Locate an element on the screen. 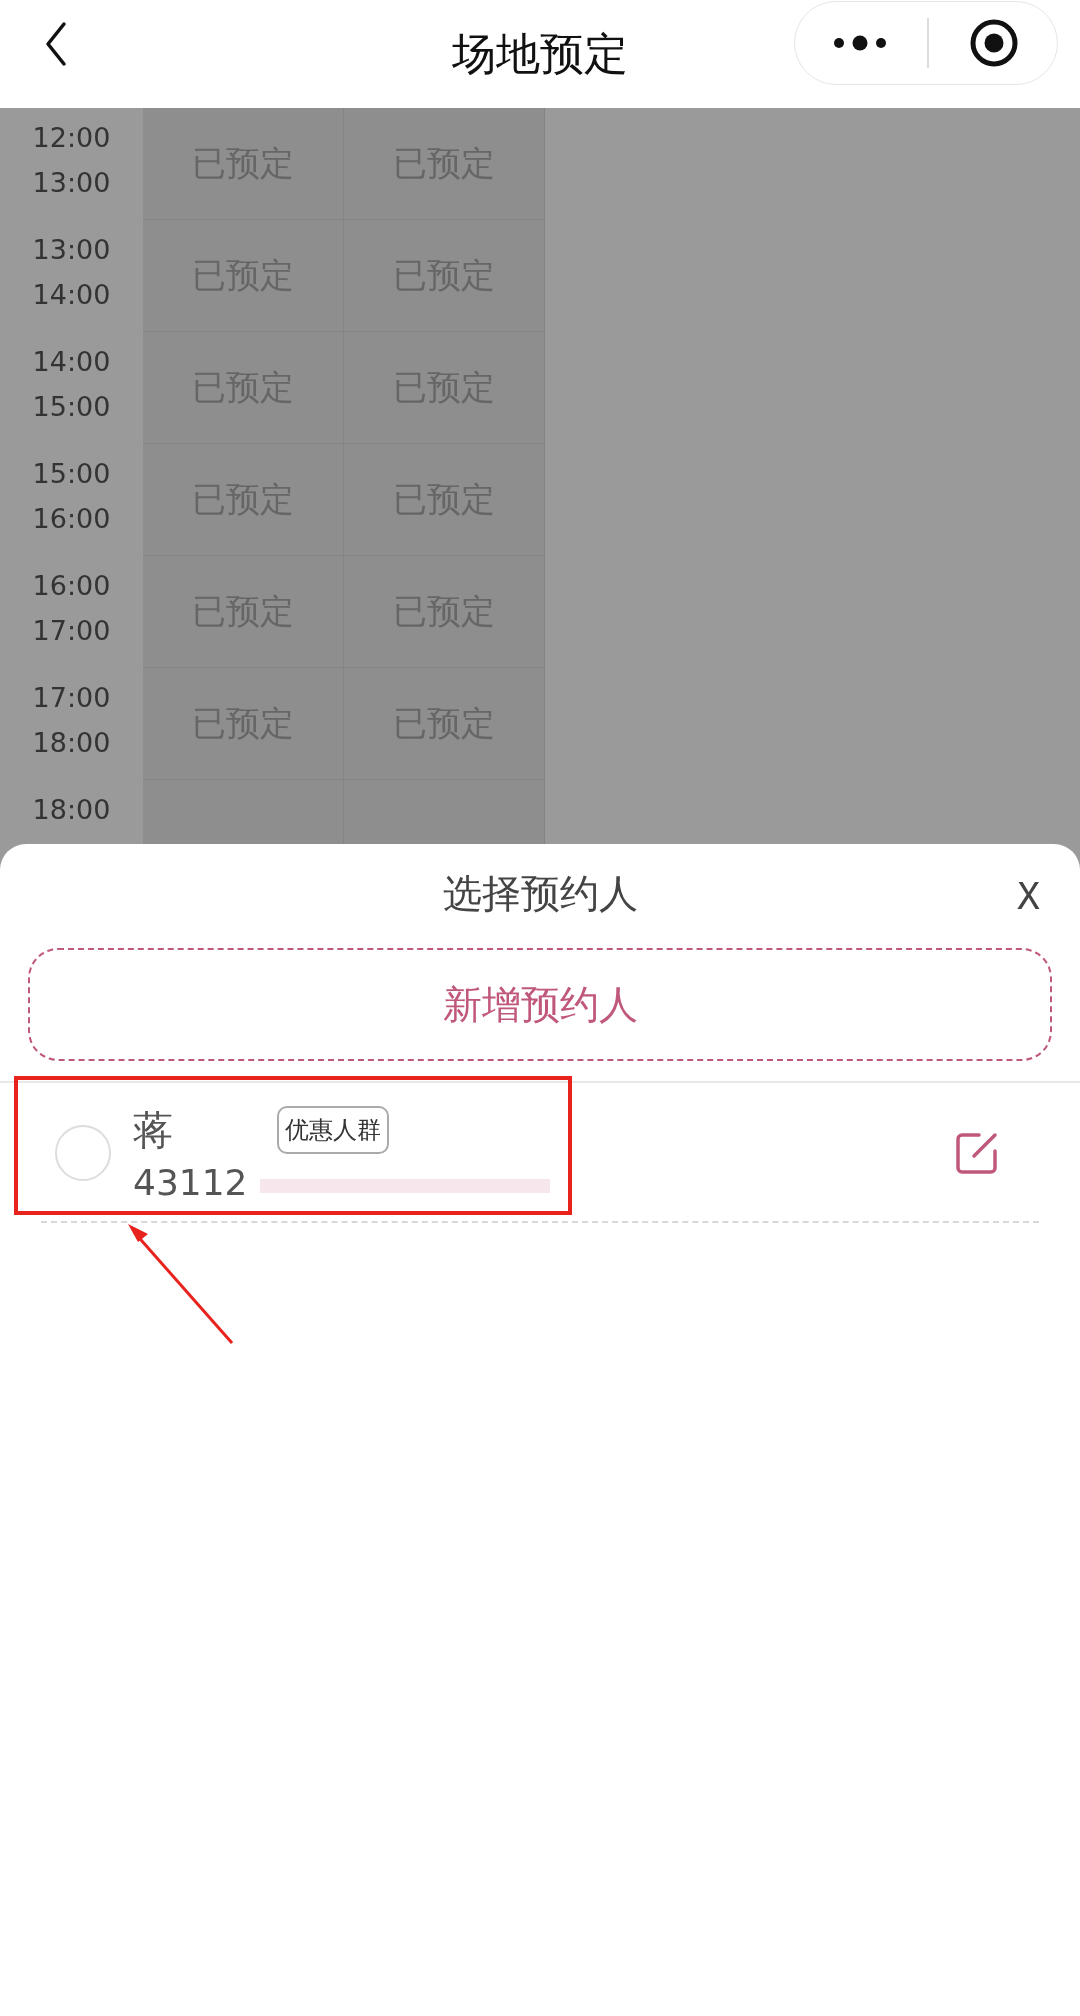 The image size is (1080, 2016). discount-tag: 优惠人群 is located at coordinates (333, 1130).